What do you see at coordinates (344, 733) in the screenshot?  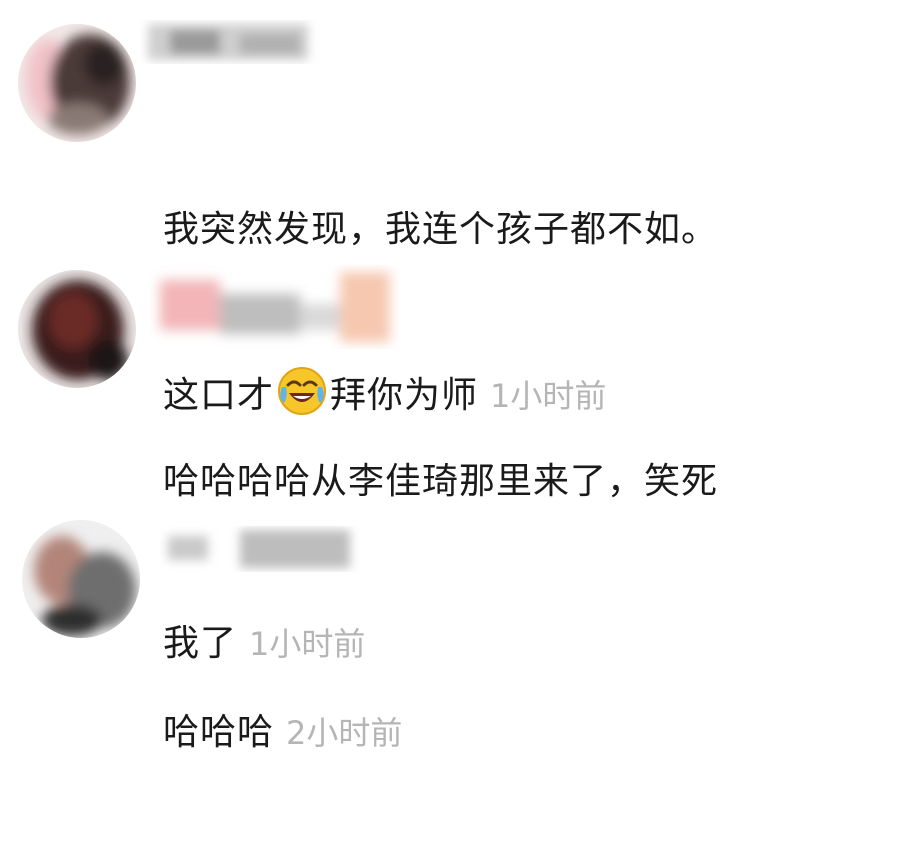 I see `timestamp: 2小时前` at bounding box center [344, 733].